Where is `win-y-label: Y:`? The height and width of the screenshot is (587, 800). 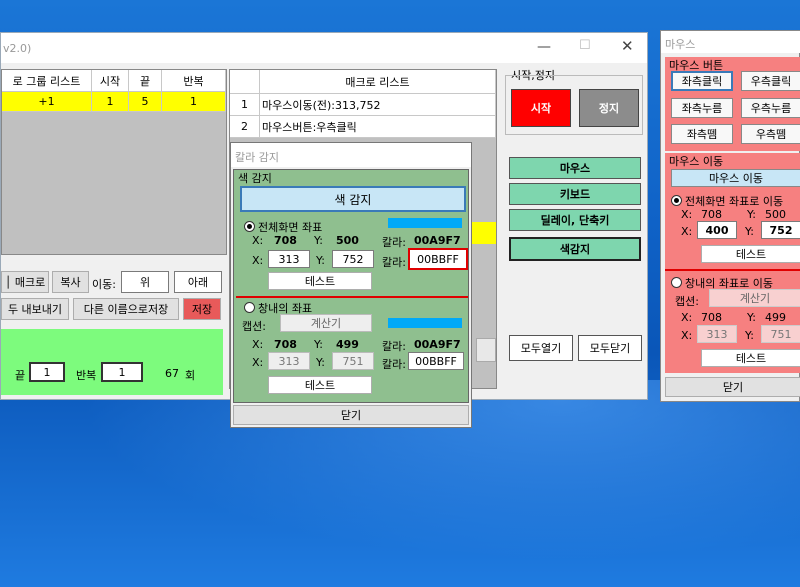 win-y-label: Y: is located at coordinates (318, 344).